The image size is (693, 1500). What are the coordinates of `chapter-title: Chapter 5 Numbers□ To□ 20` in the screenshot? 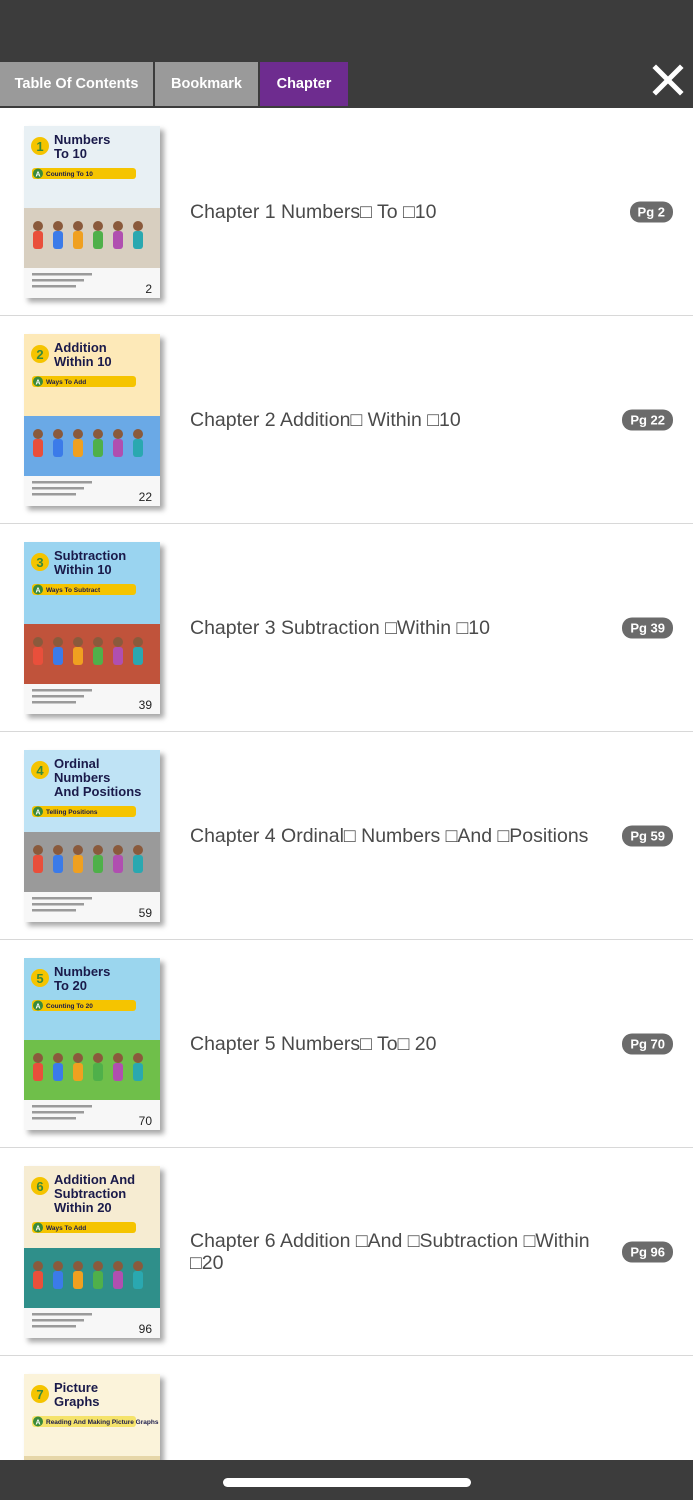 It's located at (390, 1043).